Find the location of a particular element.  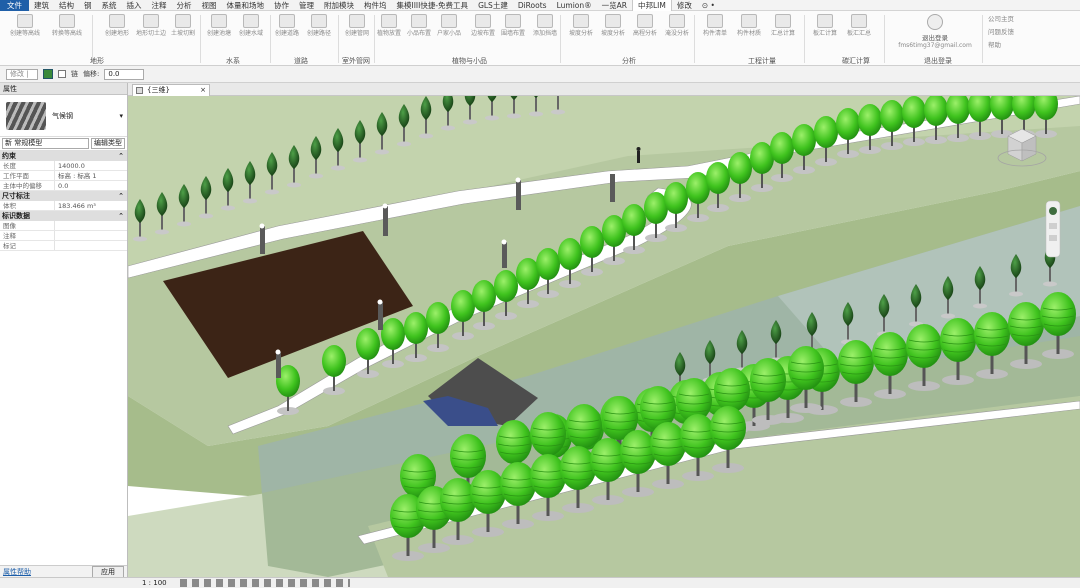

ribbon-tab: GLS土建 is located at coordinates (493, 5).